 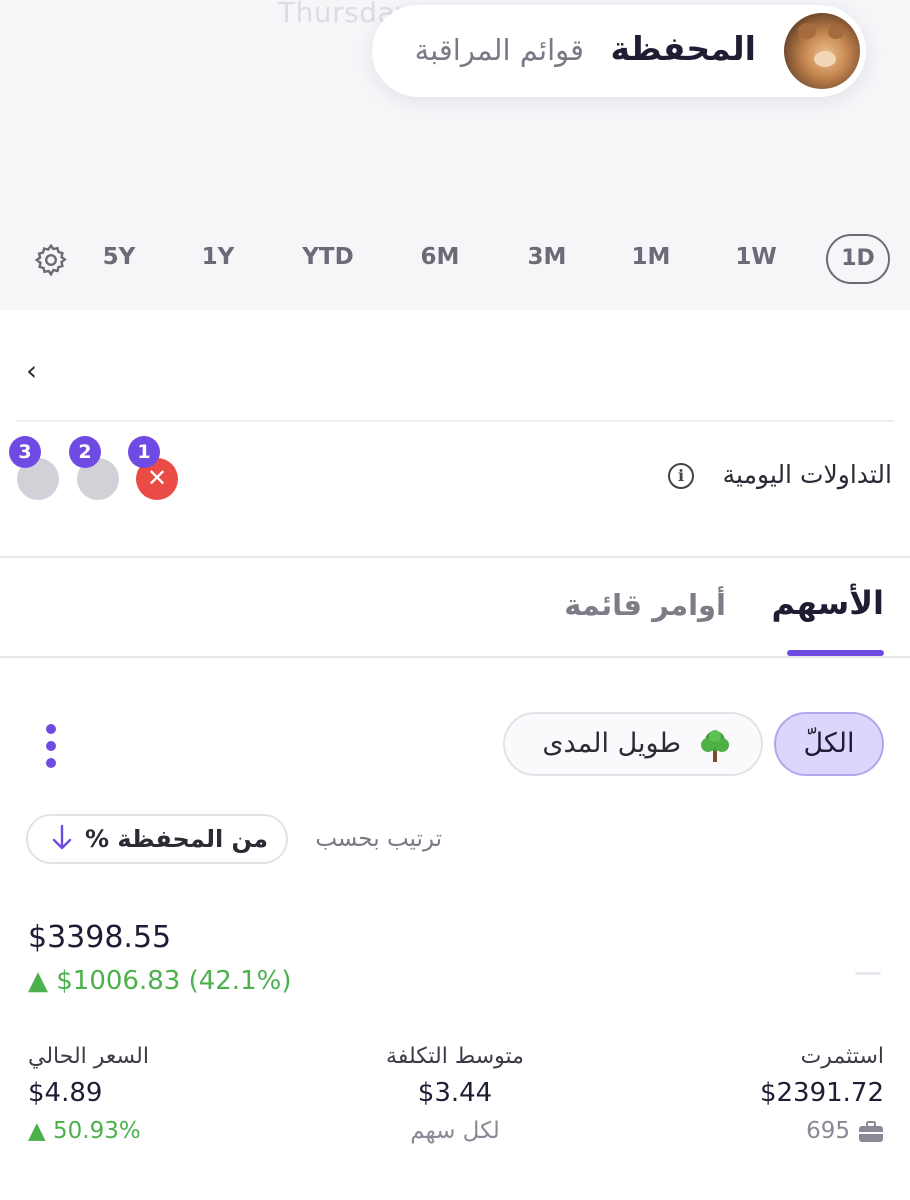 What do you see at coordinates (218, 257) in the screenshot?
I see `range-1y: 1Y` at bounding box center [218, 257].